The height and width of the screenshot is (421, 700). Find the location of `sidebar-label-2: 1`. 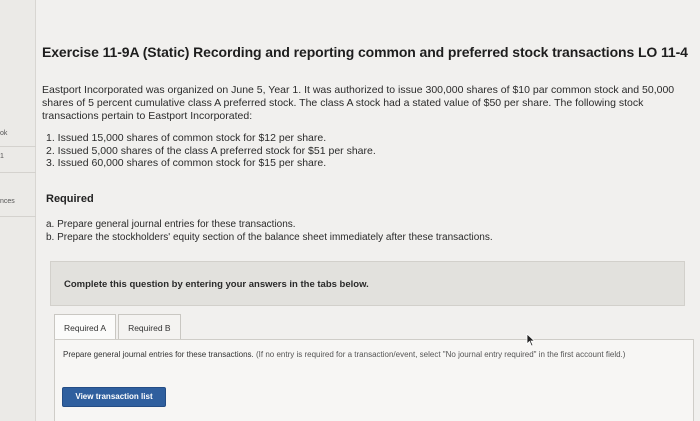

sidebar-label-2: 1 is located at coordinates (2, 156).